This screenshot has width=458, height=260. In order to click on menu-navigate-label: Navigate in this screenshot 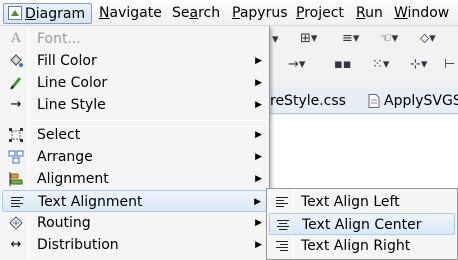, I will do `click(130, 13)`.